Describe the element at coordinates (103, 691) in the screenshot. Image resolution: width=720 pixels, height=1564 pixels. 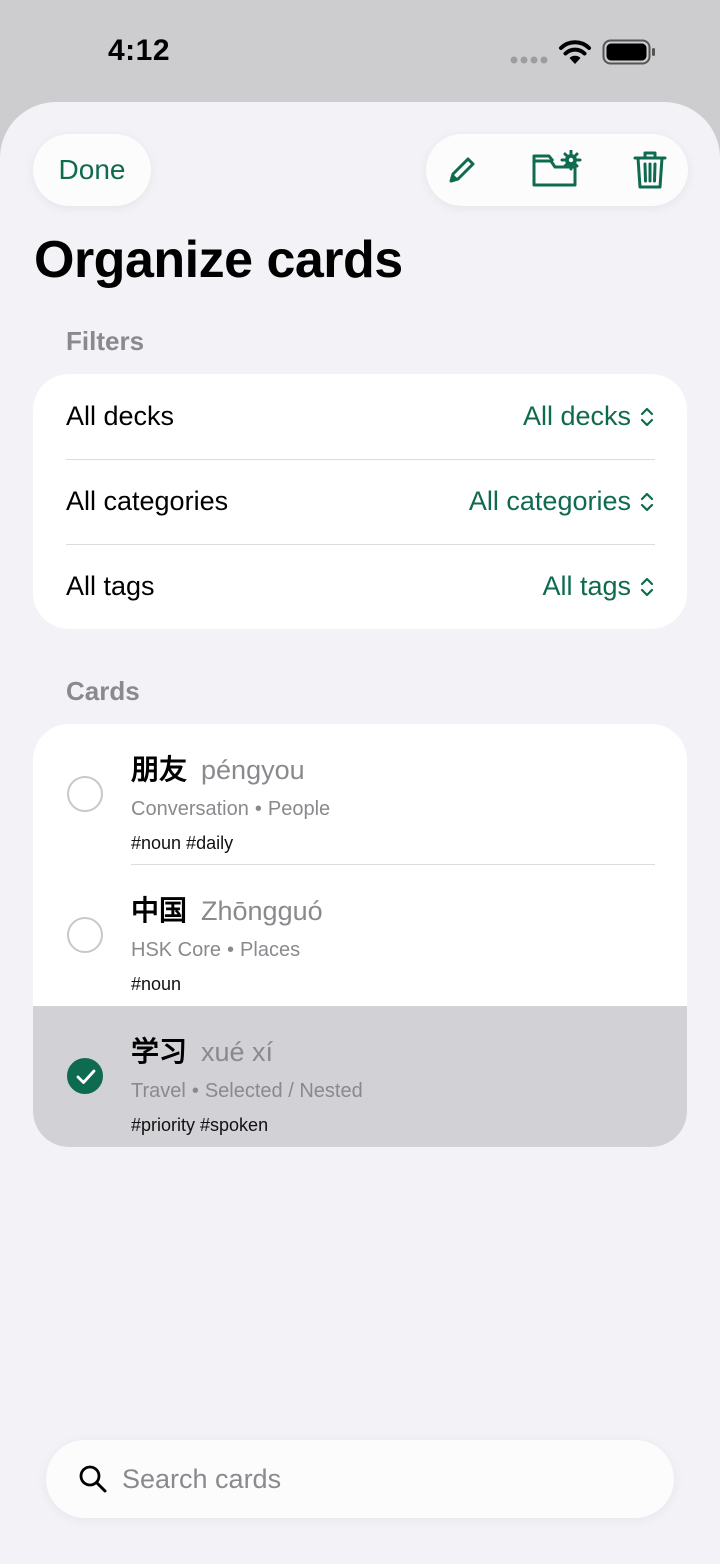
I see `cards-section-title: Cards` at that location.